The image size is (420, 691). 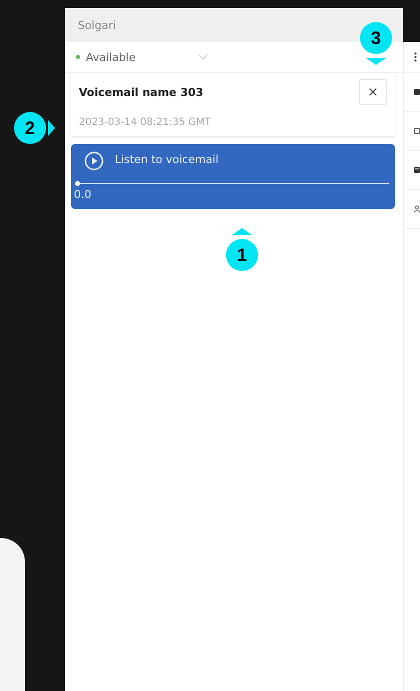 I want to click on playback-time: 0.0, so click(x=83, y=194).